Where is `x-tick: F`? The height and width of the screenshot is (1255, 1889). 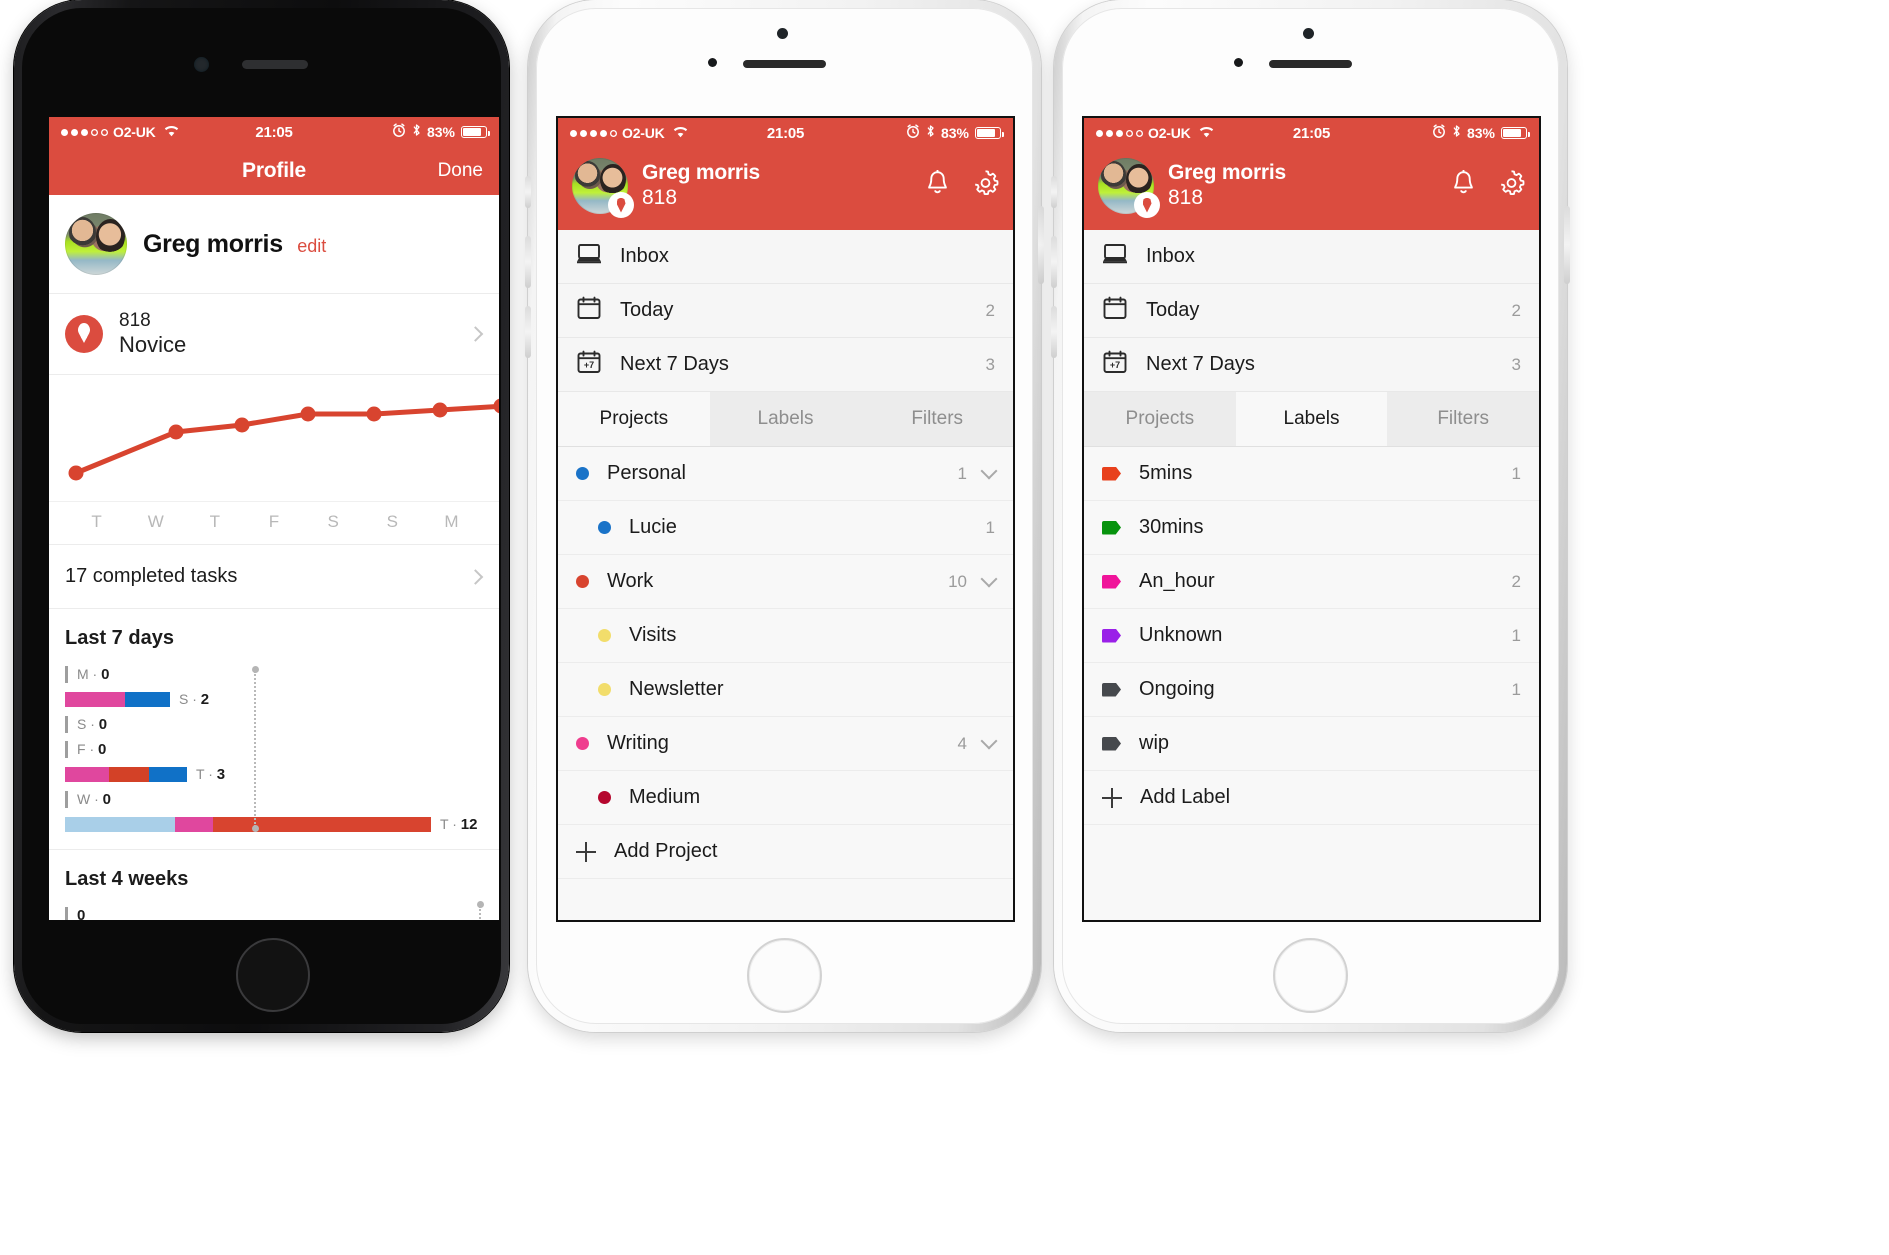 x-tick: F is located at coordinates (274, 522).